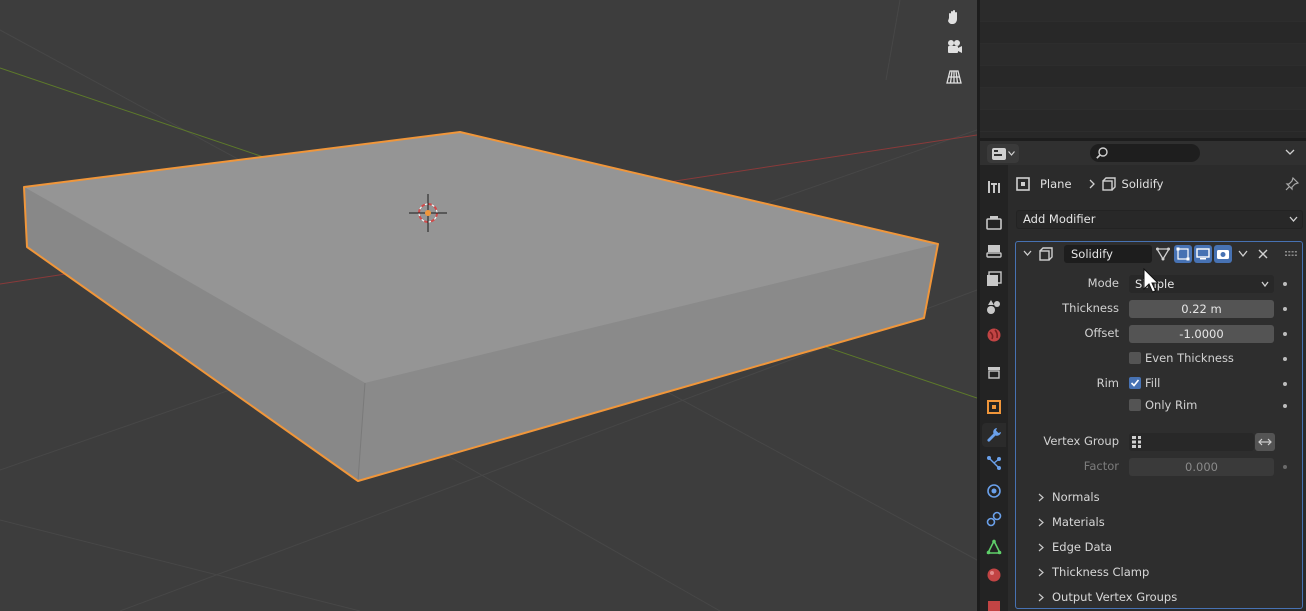 Image resolution: width=1306 pixels, height=611 pixels. Describe the element at coordinates (994, 491) in the screenshot. I see `tab-physics` at that location.